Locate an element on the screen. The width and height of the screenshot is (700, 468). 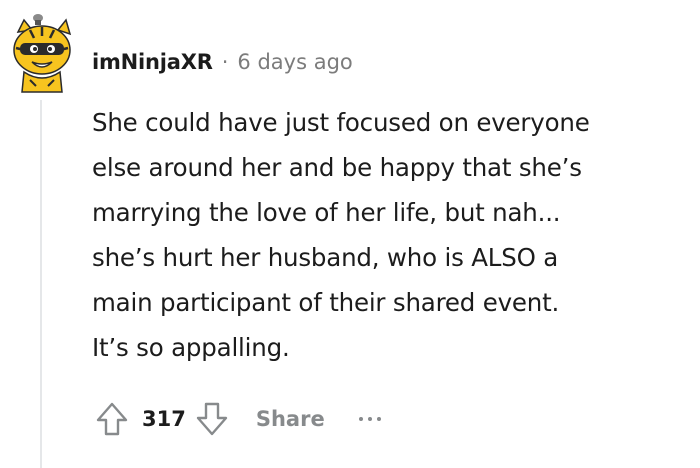
comment-line: main participant of their shared event. is located at coordinates (326, 302).